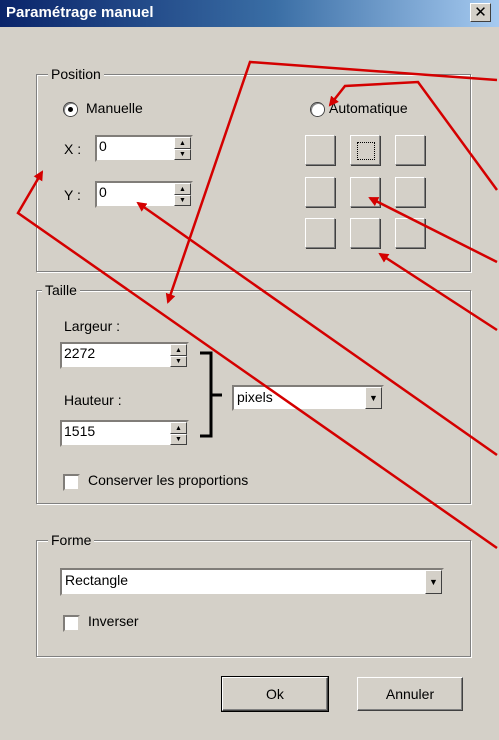 Image resolution: width=499 pixels, height=740 pixels. Describe the element at coordinates (103, 192) in the screenshot. I see `y-value: 0` at that location.